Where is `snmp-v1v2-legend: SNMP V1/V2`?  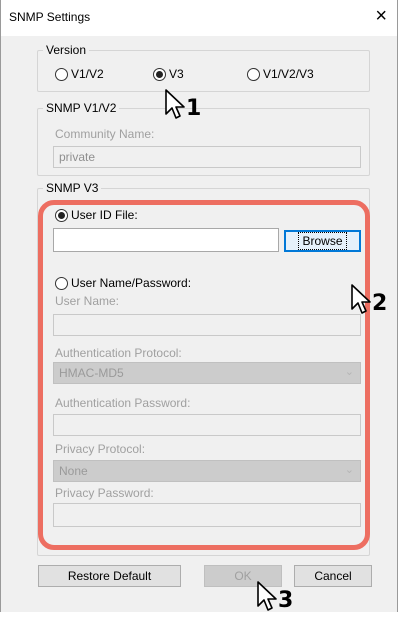
snmp-v1v2-legend: SNMP V1/V2 is located at coordinates (81, 108).